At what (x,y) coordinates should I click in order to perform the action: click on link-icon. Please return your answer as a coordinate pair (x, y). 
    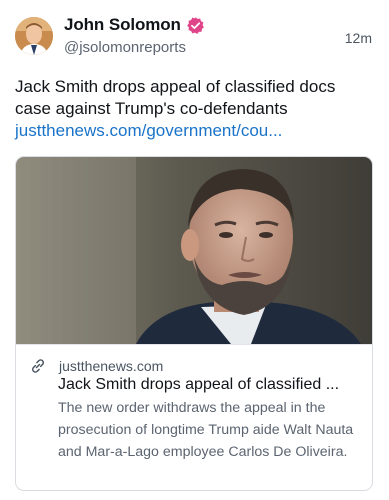
    Looking at the image, I should click on (38, 366).